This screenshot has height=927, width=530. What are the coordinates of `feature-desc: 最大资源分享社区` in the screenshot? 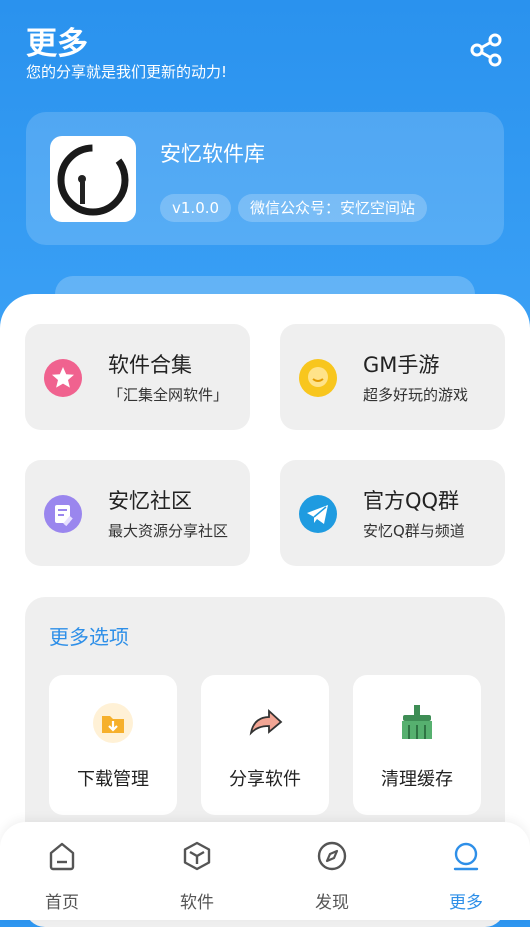 It's located at (168, 531).